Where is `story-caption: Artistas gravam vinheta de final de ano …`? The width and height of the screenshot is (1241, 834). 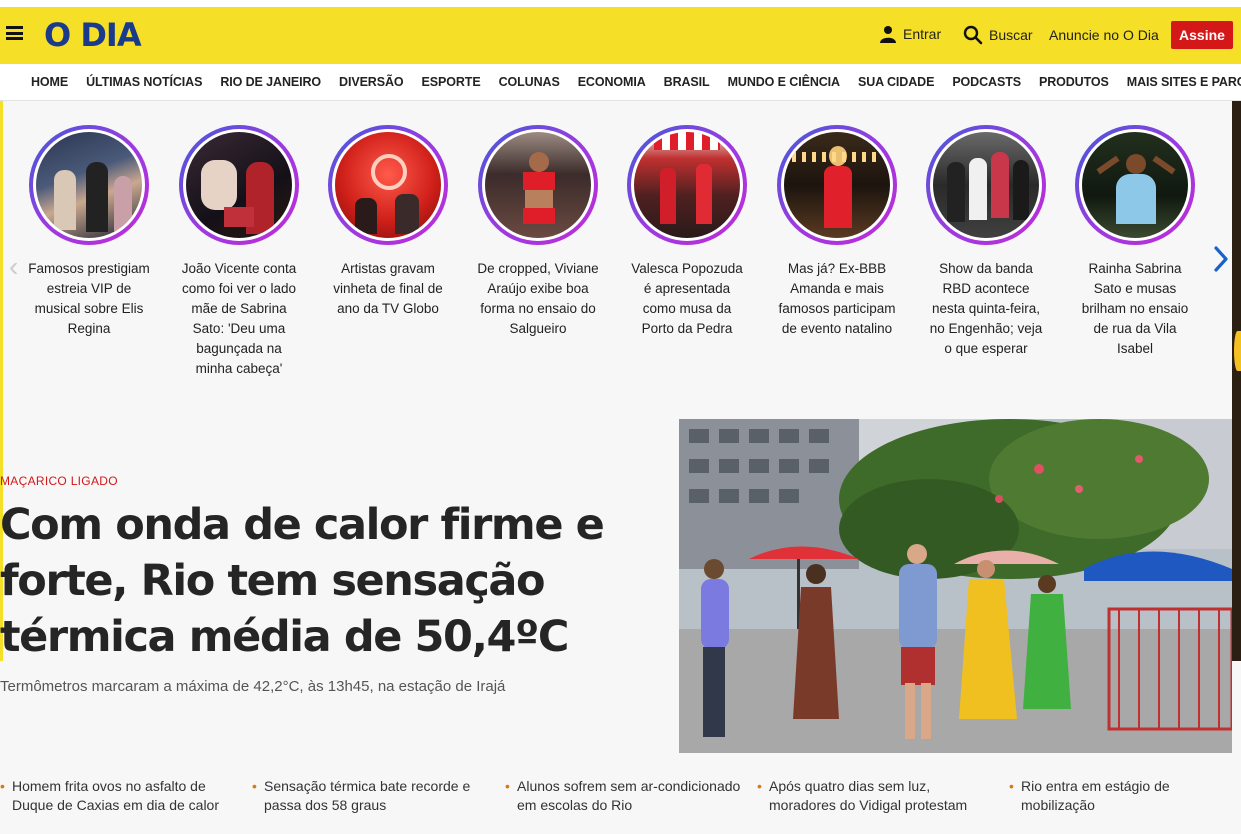 story-caption: Artistas gravam vinheta de final de ano … is located at coordinates (388, 288).